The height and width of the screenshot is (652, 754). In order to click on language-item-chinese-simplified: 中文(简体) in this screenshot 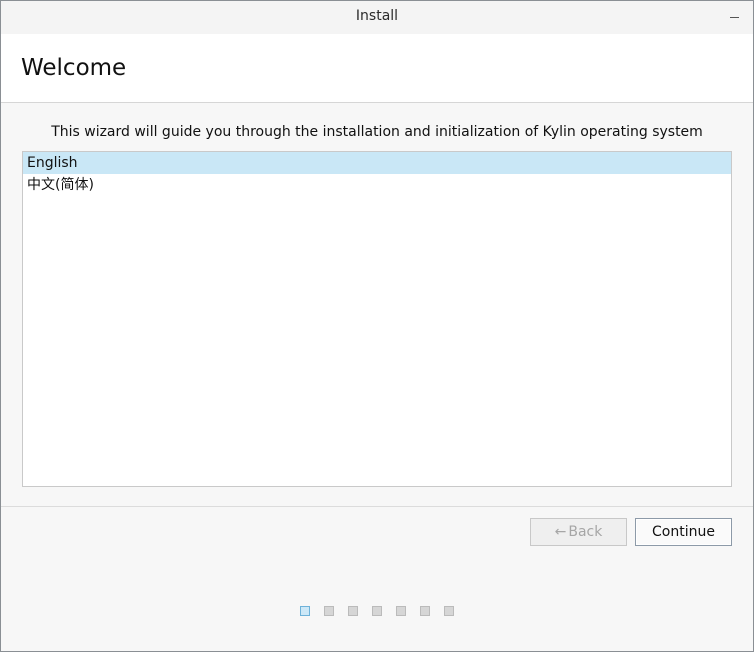, I will do `click(377, 185)`.